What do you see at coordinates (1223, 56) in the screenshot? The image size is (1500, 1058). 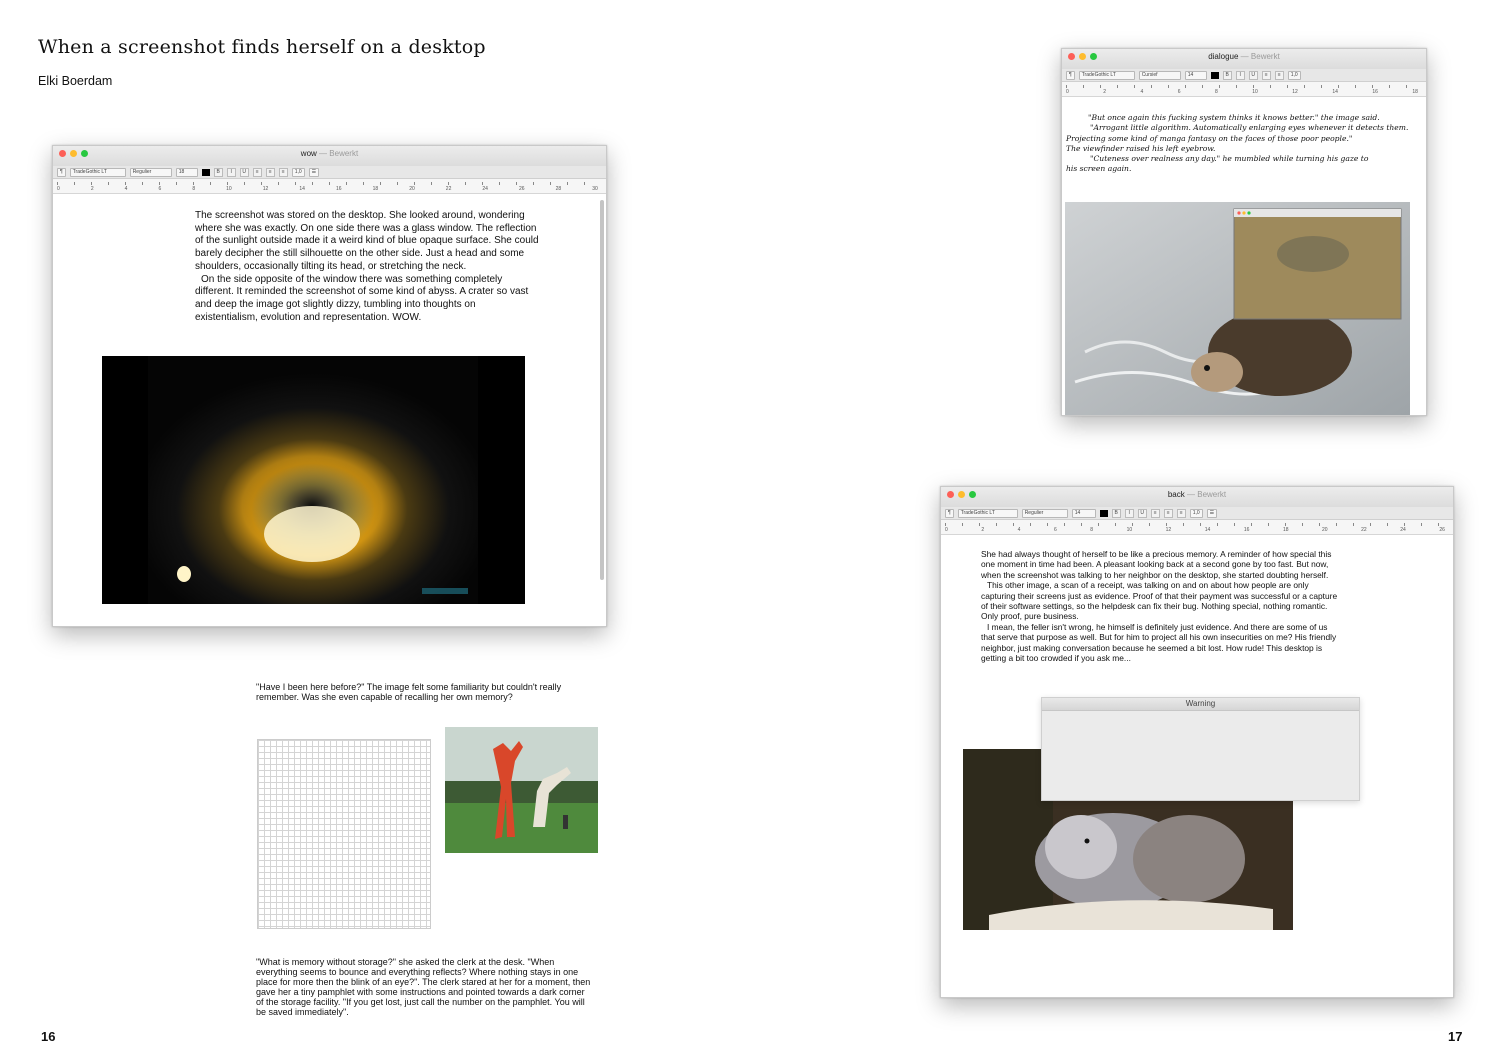 I see `document-name: dialogue` at bounding box center [1223, 56].